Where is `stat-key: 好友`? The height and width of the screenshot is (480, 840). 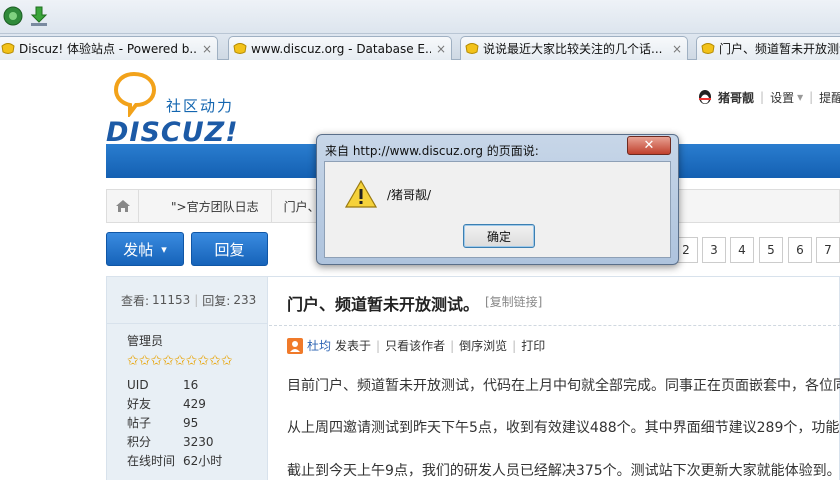 stat-key: 好友 is located at coordinates (139, 404).